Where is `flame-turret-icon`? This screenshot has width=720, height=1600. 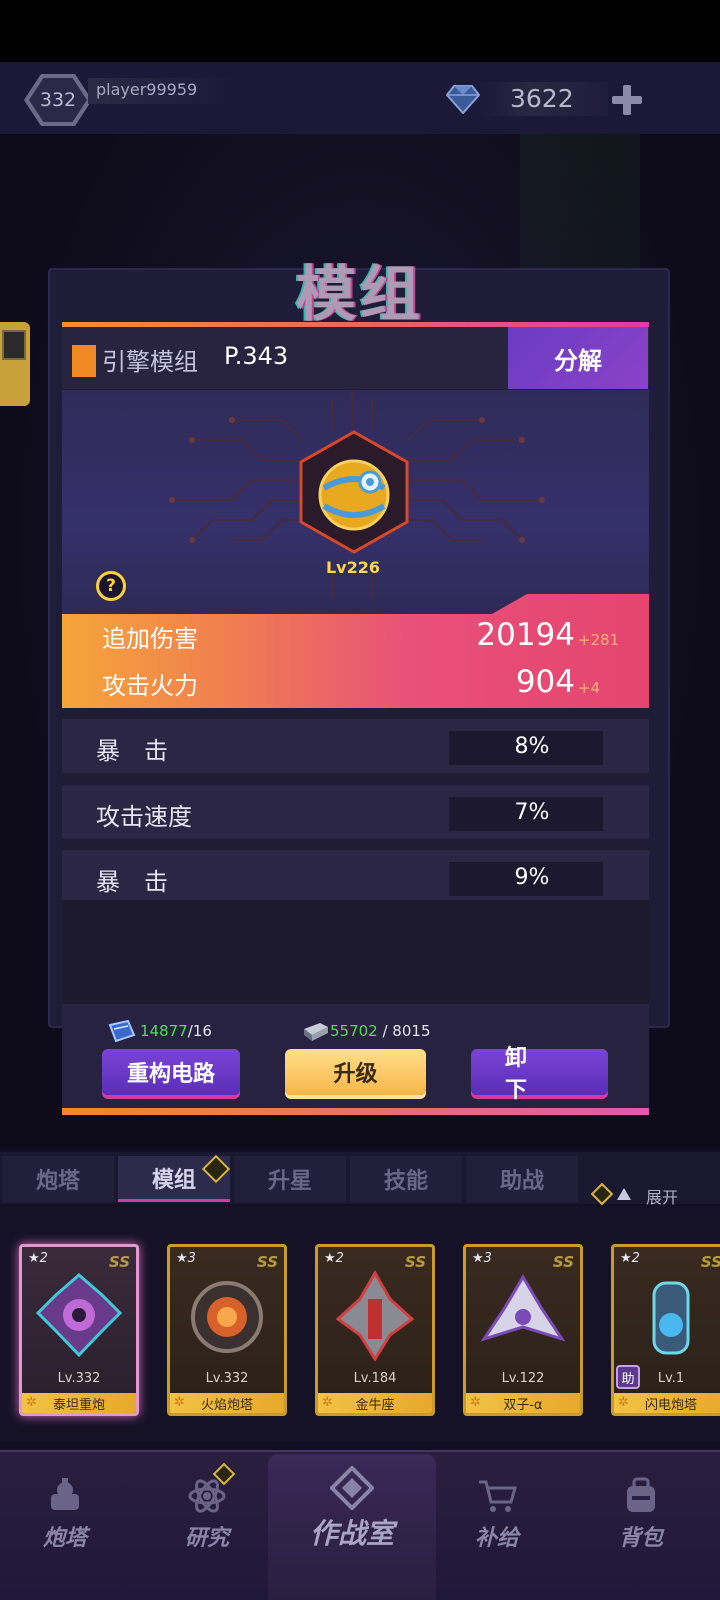
flame-turret-icon is located at coordinates (227, 1317).